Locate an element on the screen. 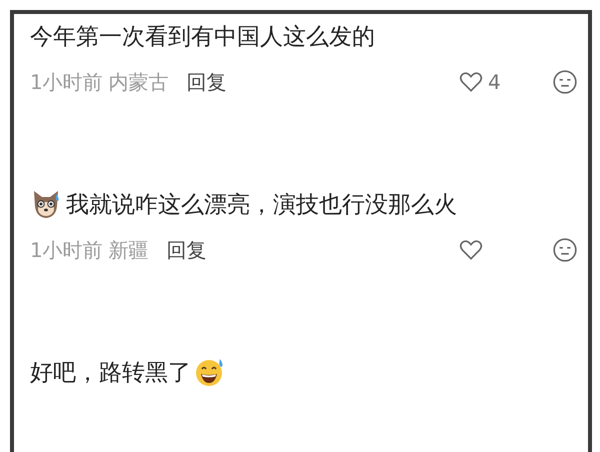 The image size is (600, 452). comment-location: 内蒙古 is located at coordinates (138, 82).